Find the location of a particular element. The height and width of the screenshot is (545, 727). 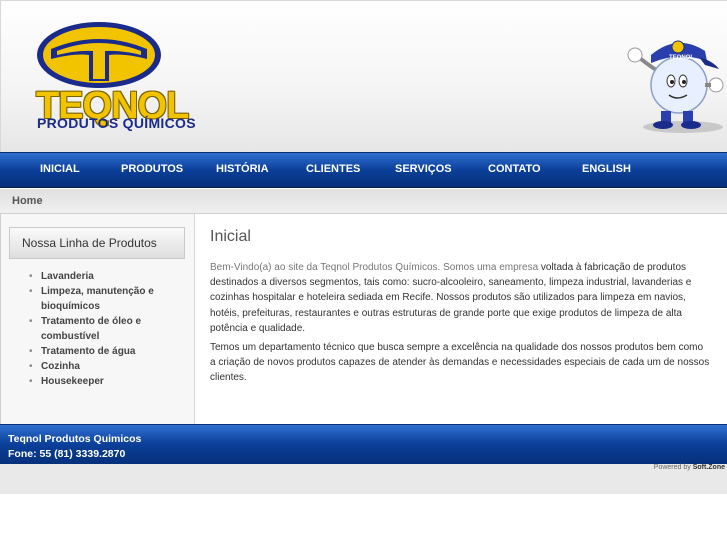

brand-tagline: PRODUTOS QUÍMICOS is located at coordinates (116, 123).